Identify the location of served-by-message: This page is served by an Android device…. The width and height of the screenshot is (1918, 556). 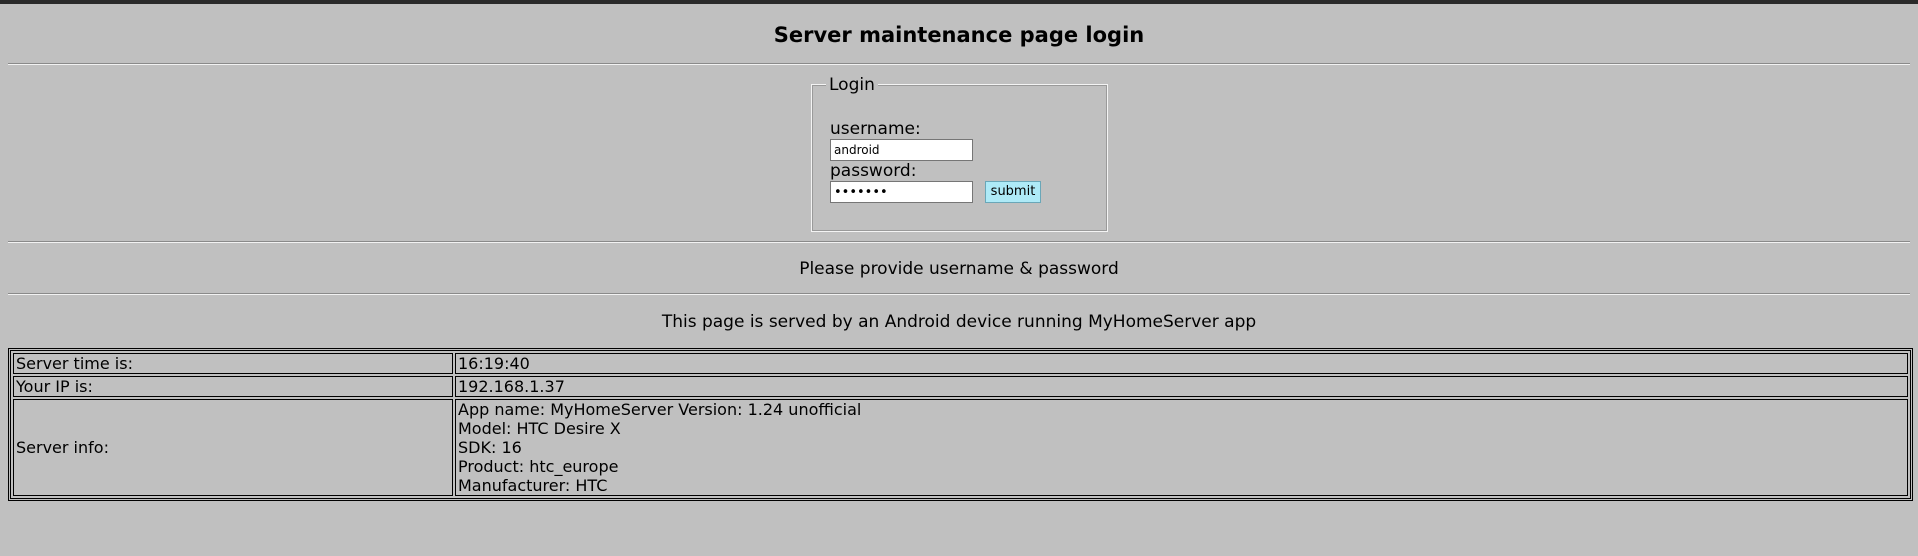
(959, 322).